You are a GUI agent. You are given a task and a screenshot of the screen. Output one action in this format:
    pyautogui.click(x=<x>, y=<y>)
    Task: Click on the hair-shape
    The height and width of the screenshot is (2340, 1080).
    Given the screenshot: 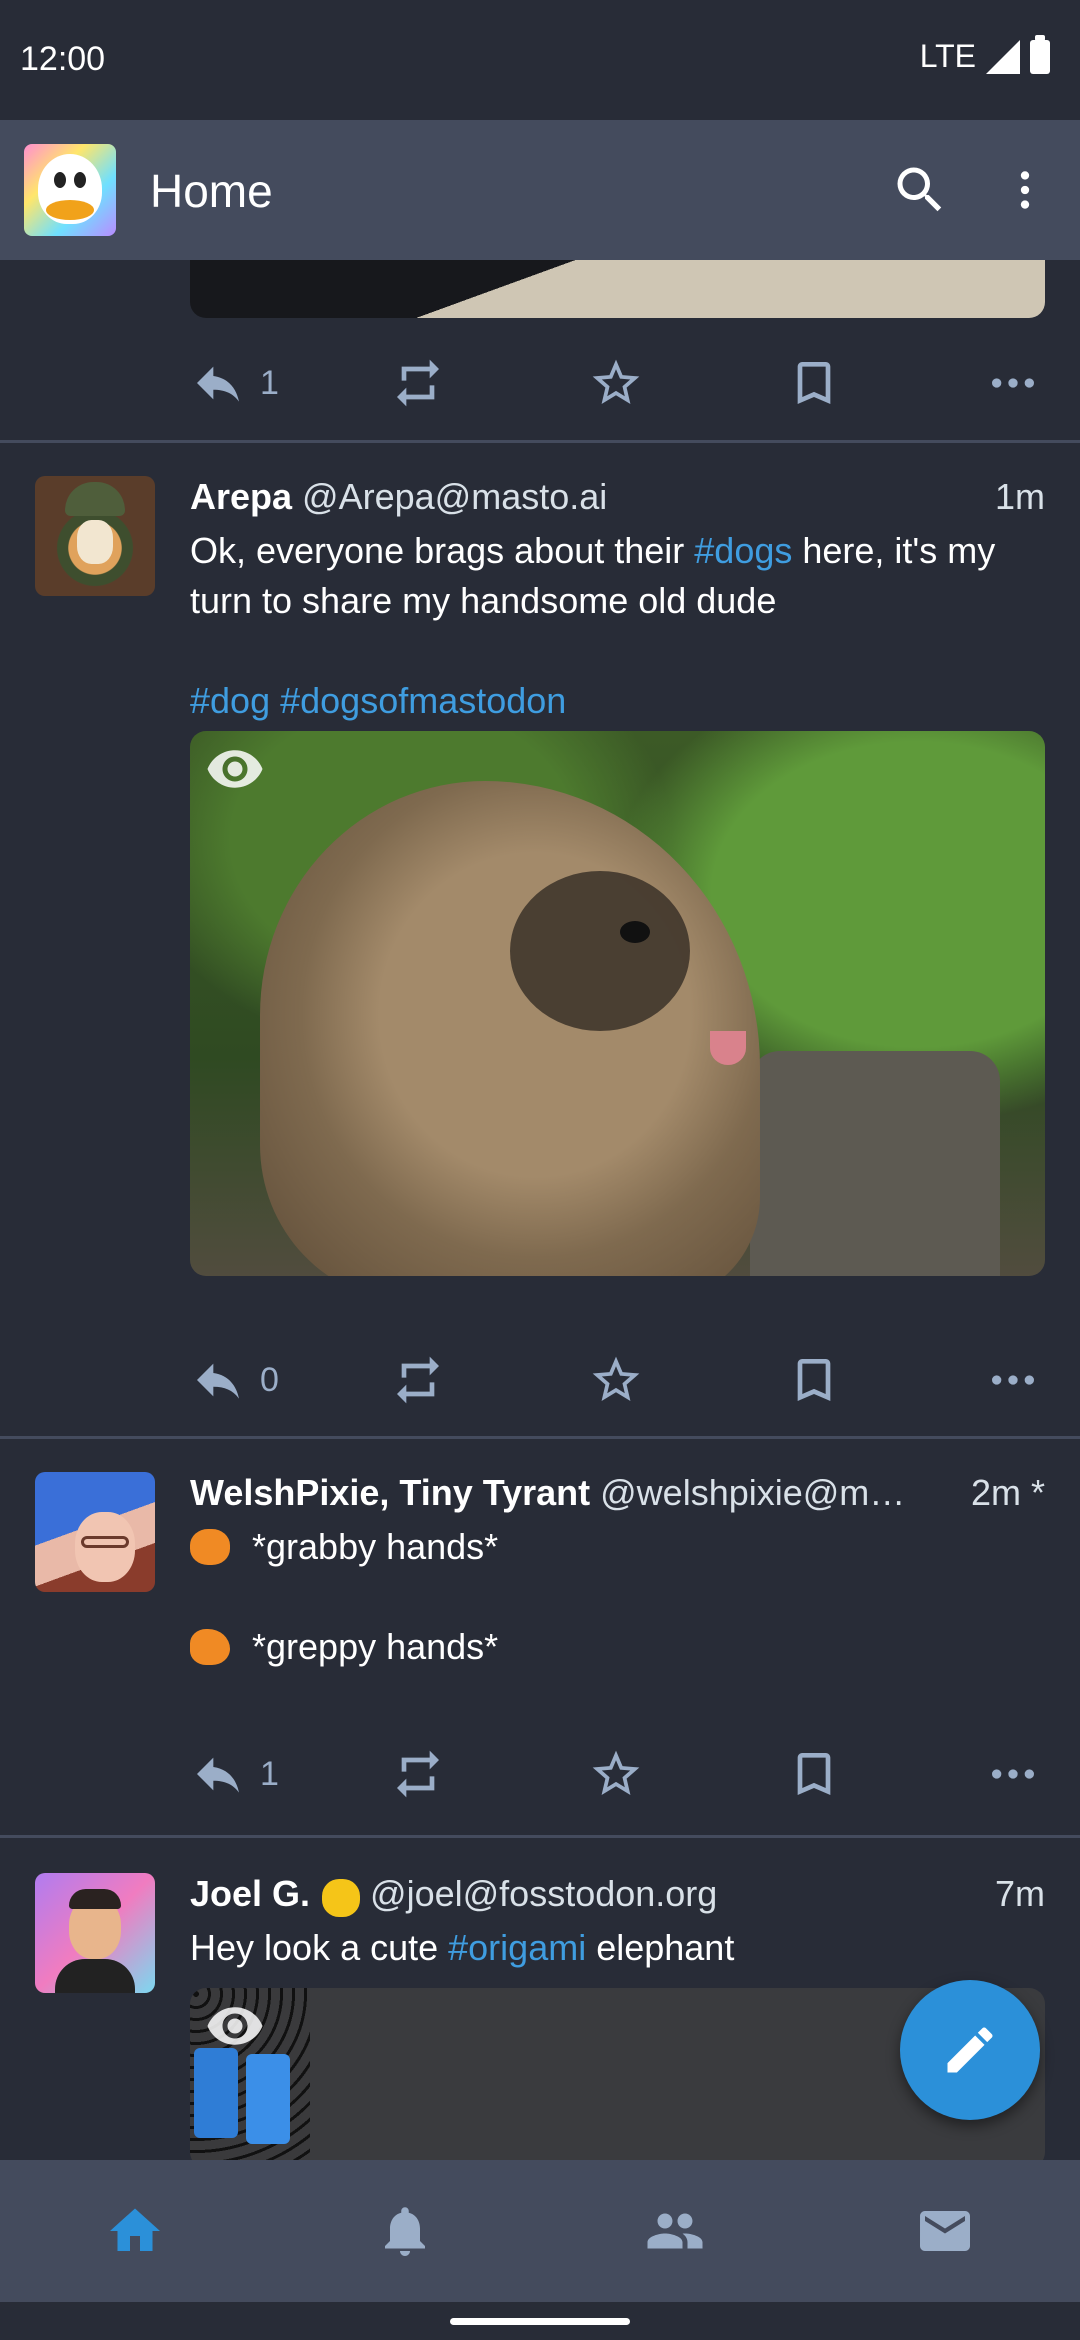 What is the action you would take?
    pyautogui.click(x=95, y=1899)
    